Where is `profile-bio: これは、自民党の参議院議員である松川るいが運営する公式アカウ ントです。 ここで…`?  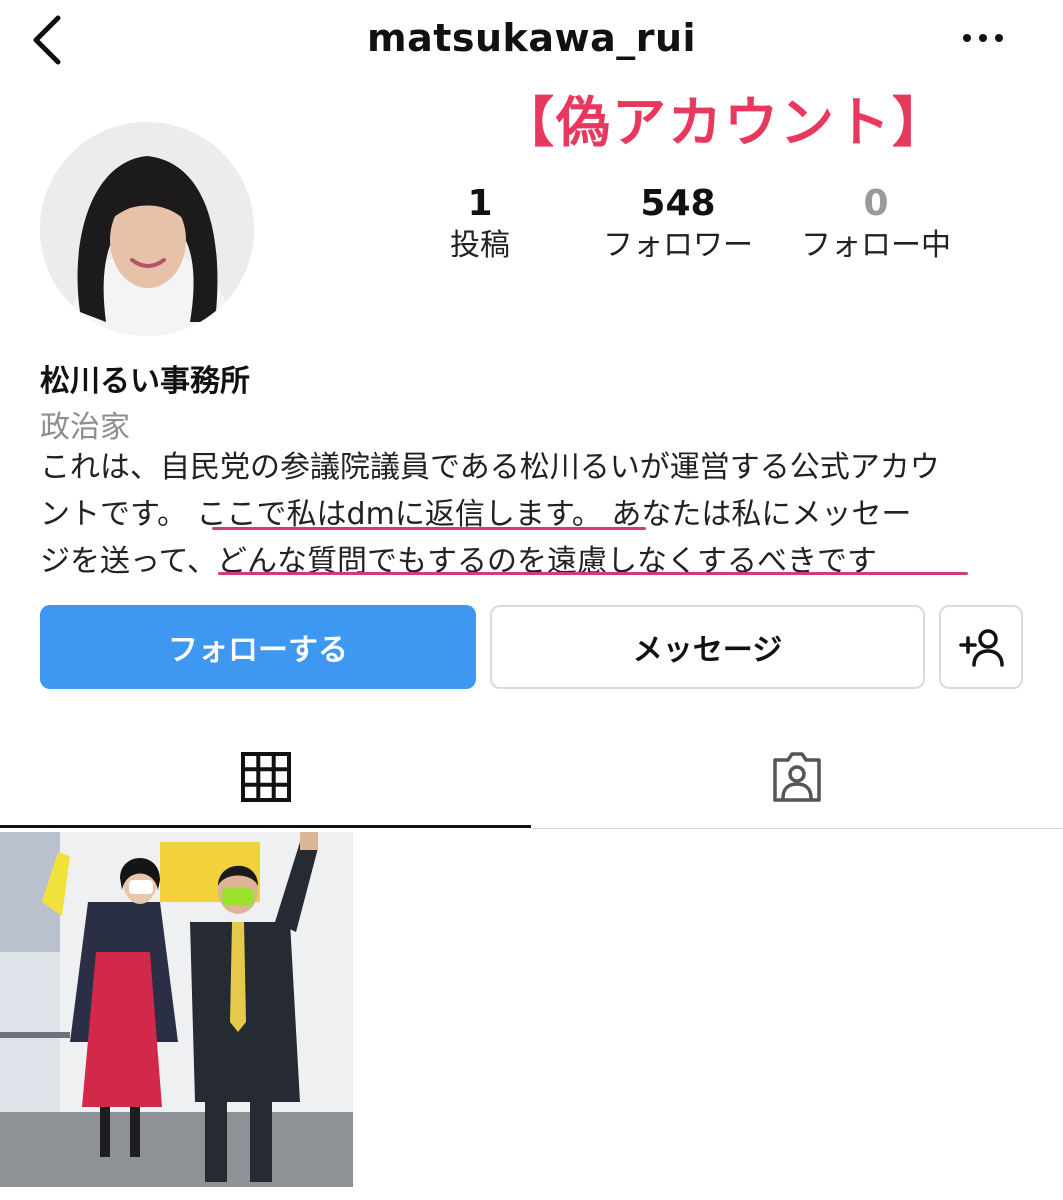
profile-bio: これは、自民党の参議院議員である松川るいが運営する公式アカウ ントです。 ここで… is located at coordinates (535, 514).